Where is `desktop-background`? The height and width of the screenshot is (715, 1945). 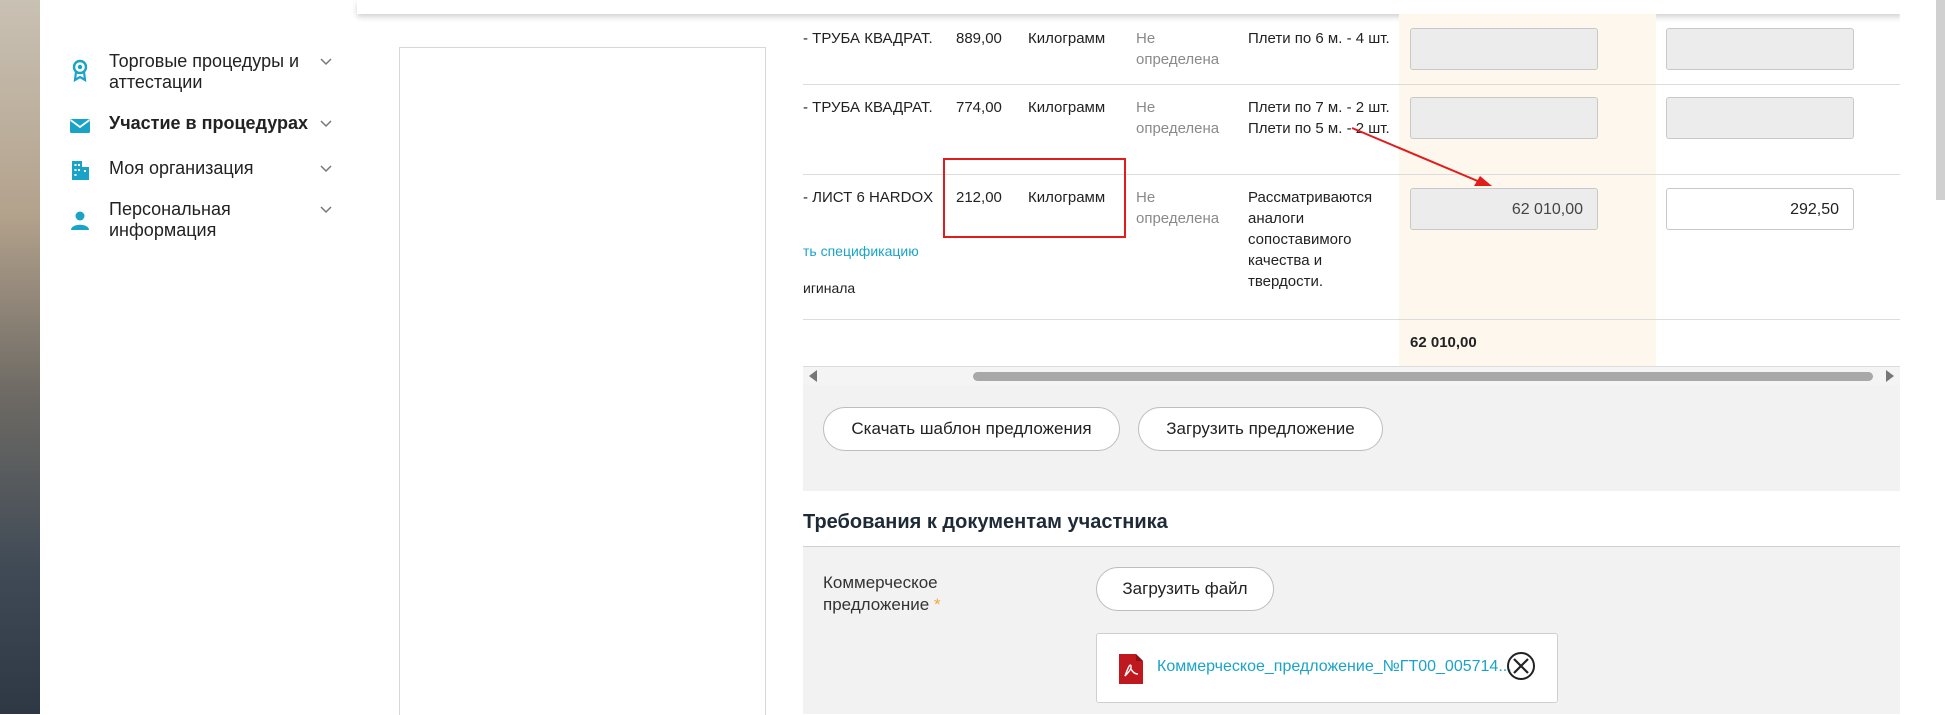
desktop-background is located at coordinates (20, 357).